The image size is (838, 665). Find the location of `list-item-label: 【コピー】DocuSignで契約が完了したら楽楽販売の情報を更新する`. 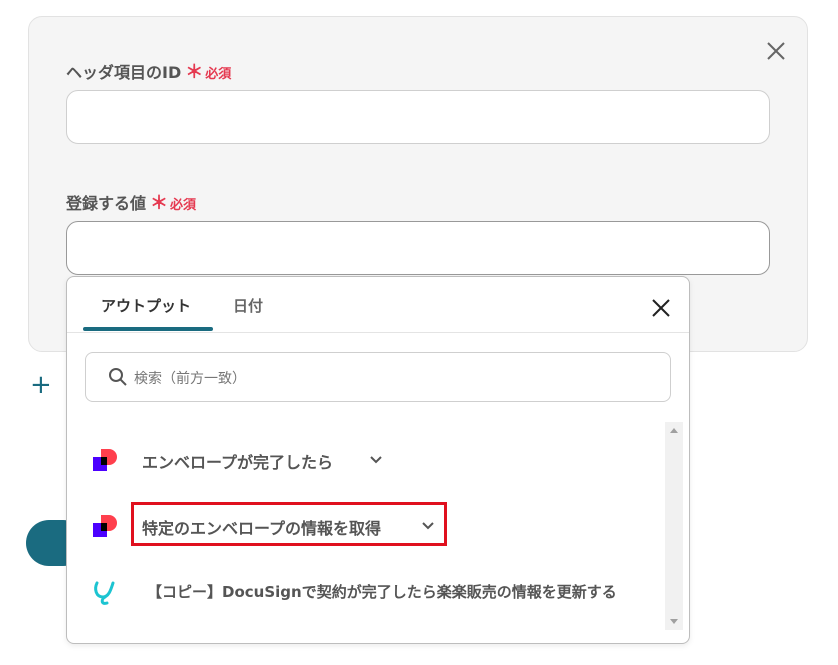

list-item-label: 【コピー】DocuSignで契約が完了したら楽楽販売の情報を更新する is located at coordinates (382, 592).